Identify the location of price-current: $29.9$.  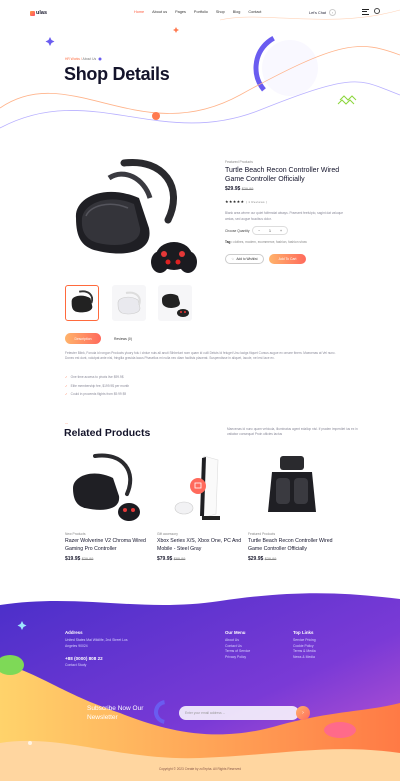
(233, 189).